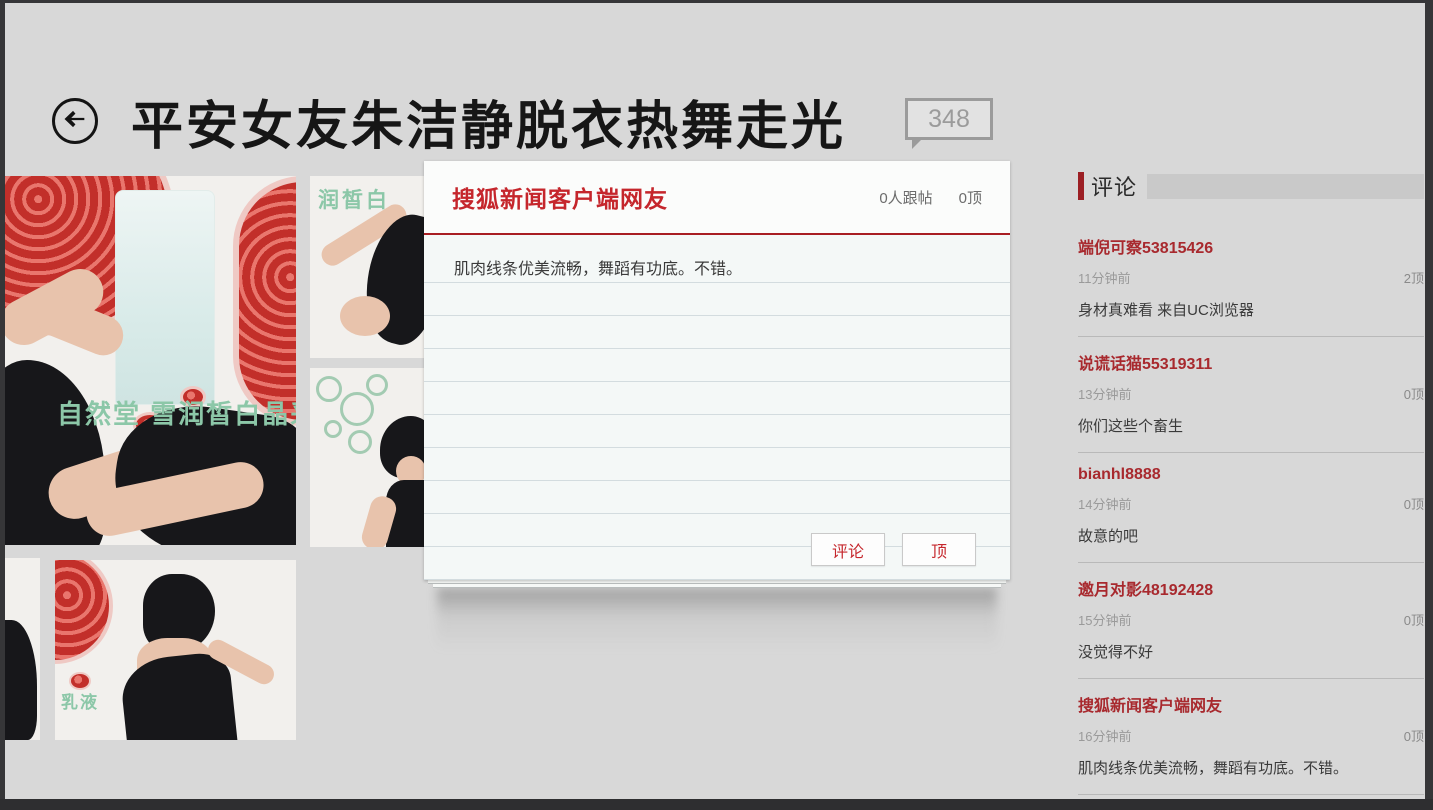 Image resolution: width=1433 pixels, height=810 pixels. I want to click on comment-time: 16分钟前, so click(1105, 736).